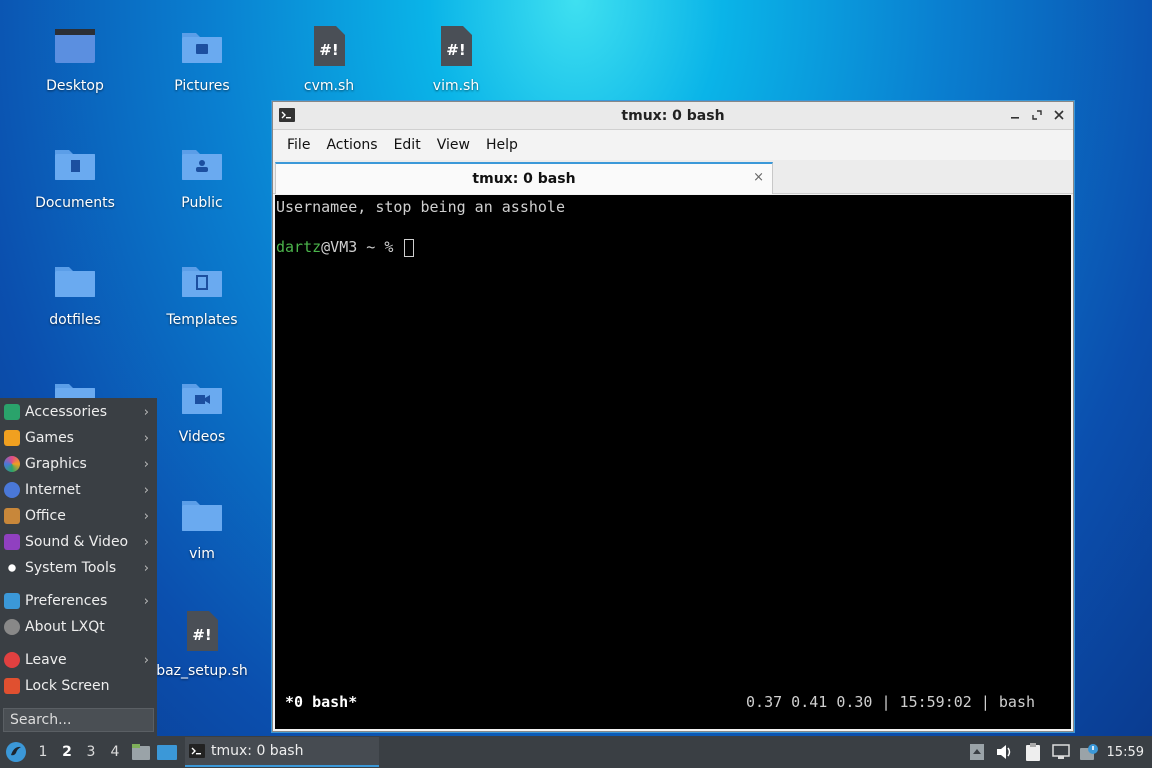 This screenshot has width=1152, height=768. I want to click on network-button, so click(1061, 752).